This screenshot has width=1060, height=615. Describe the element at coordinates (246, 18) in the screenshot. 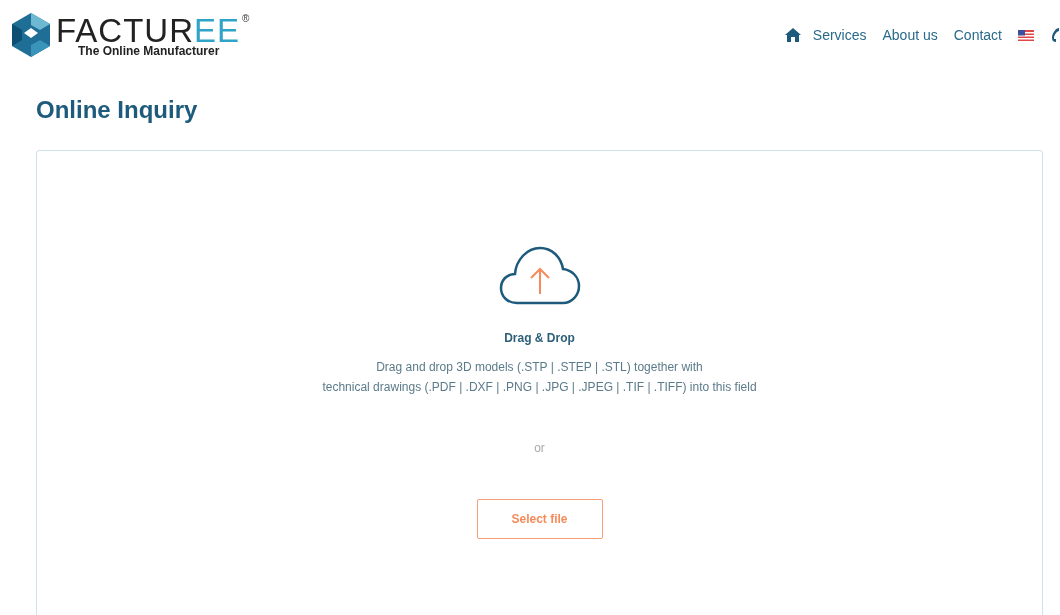

I see `registered-mark: ®` at that location.